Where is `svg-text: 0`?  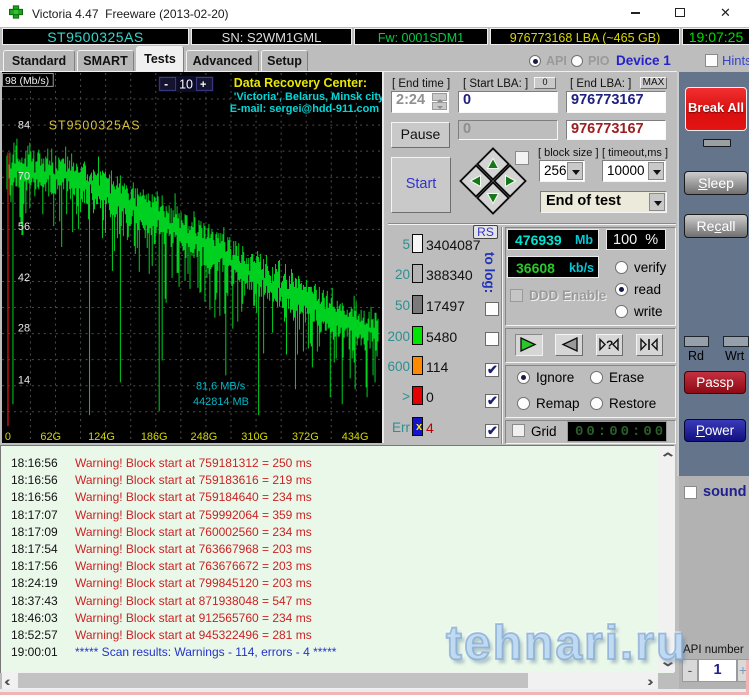
svg-text: 0 is located at coordinates (8, 437).